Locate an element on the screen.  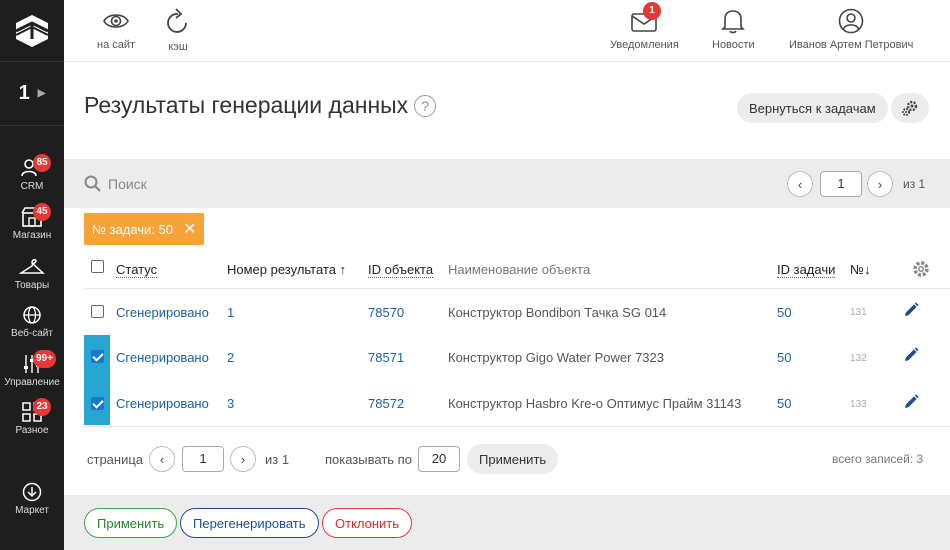
settings-button is located at coordinates (910, 108).